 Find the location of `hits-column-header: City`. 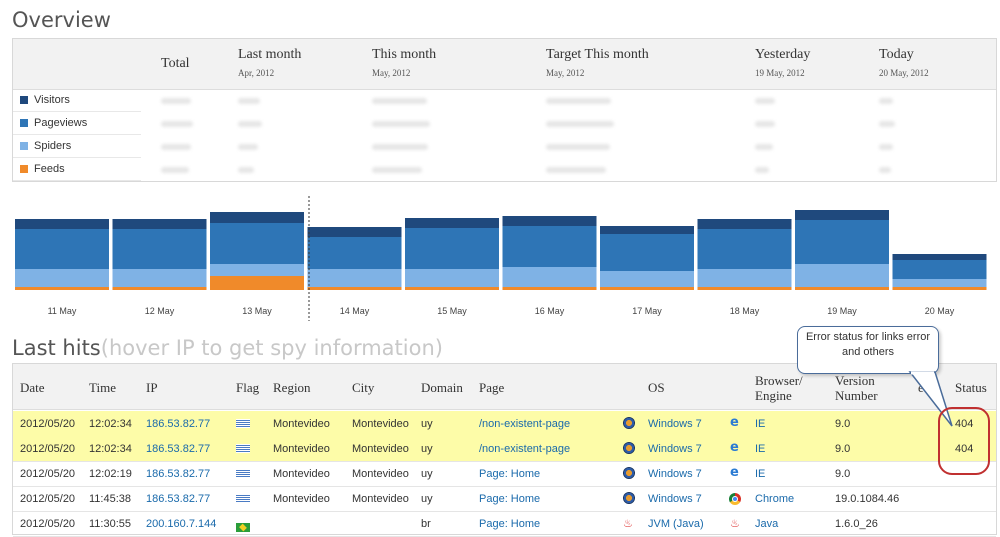

hits-column-header: City is located at coordinates (363, 387).